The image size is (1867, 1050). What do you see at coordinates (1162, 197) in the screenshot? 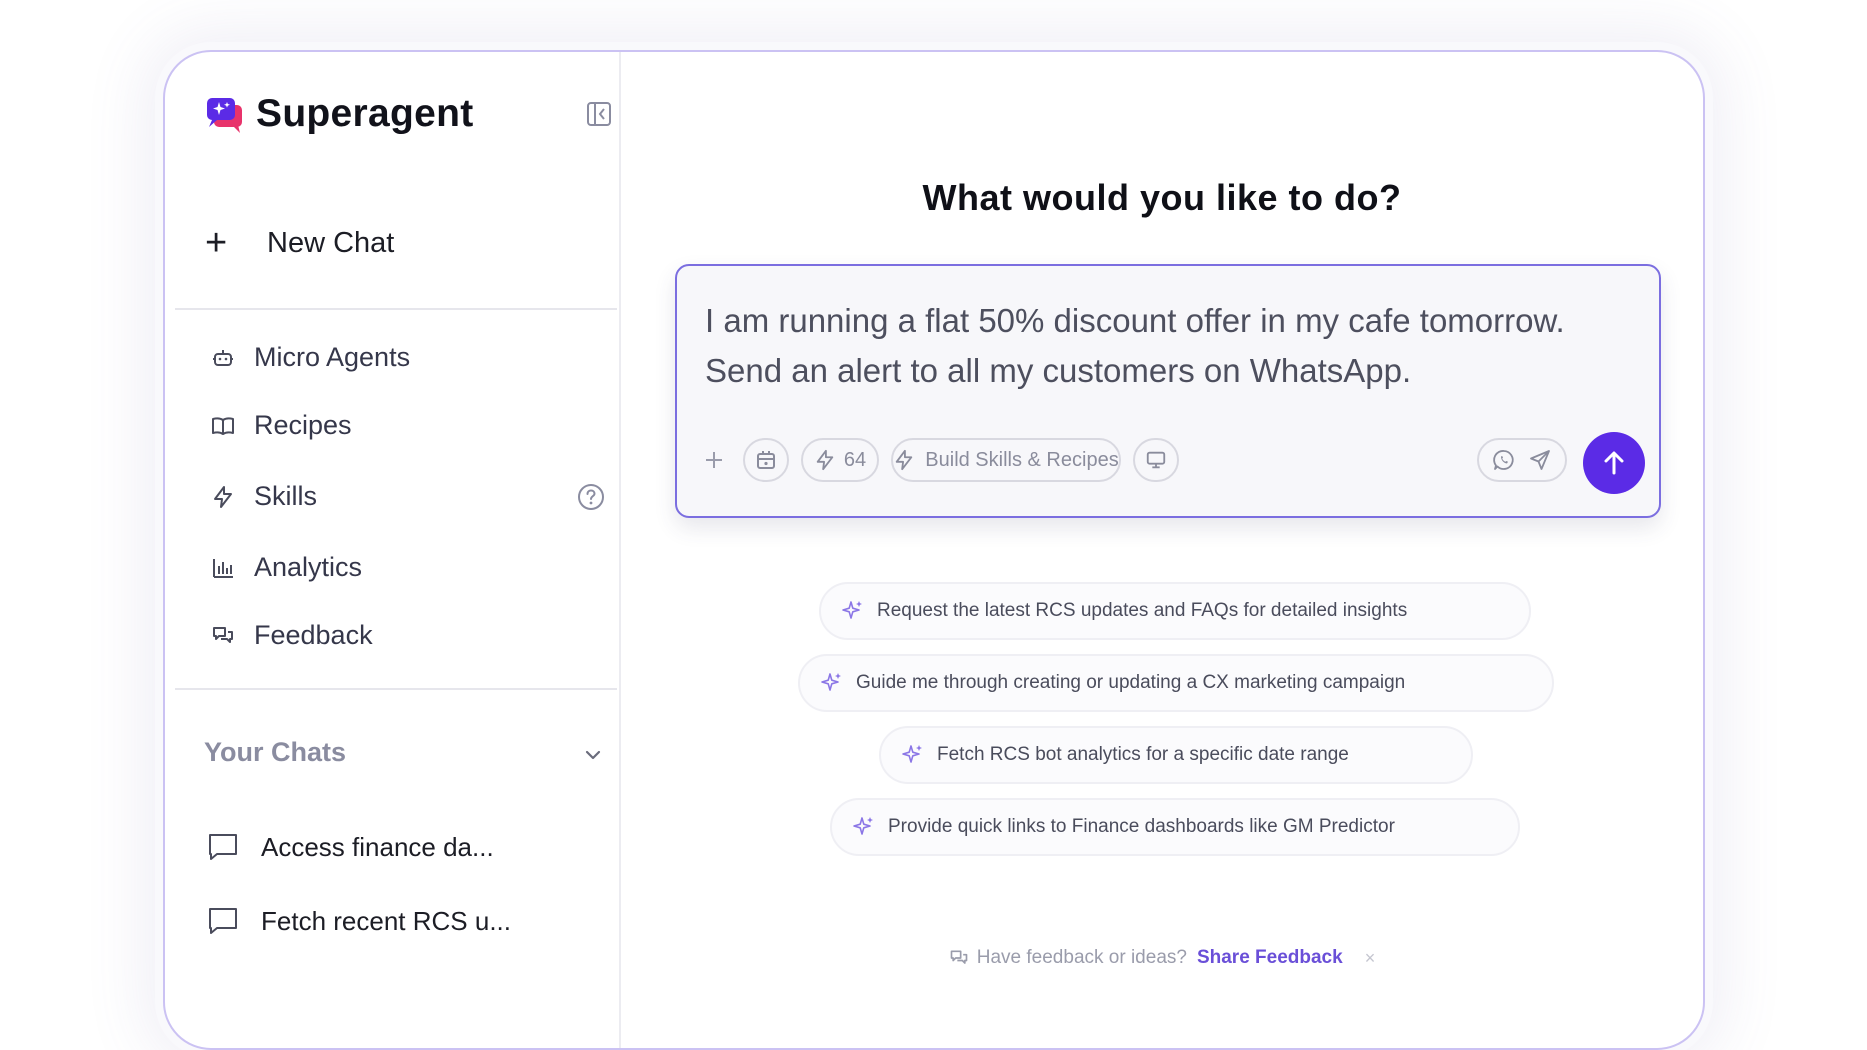
I see `page-title: What would you like to do?` at bounding box center [1162, 197].